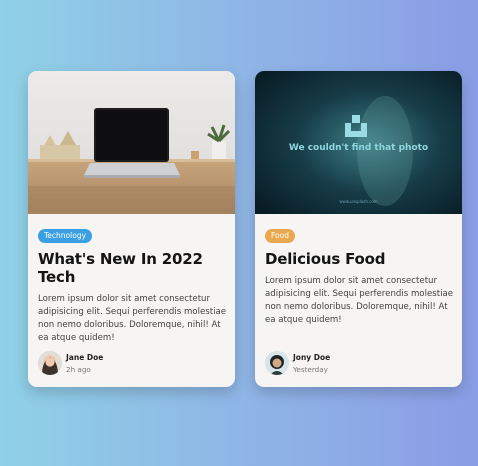 The height and width of the screenshot is (466, 478). I want to click on card-image-laptop, so click(131, 142).